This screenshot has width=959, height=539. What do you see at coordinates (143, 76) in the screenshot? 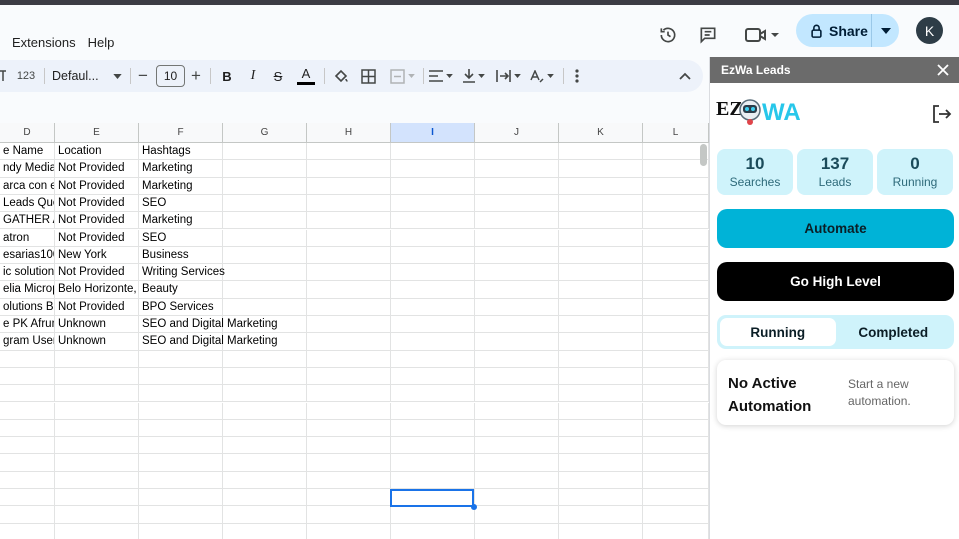
I see `decrease-font-size-button: −` at bounding box center [143, 76].